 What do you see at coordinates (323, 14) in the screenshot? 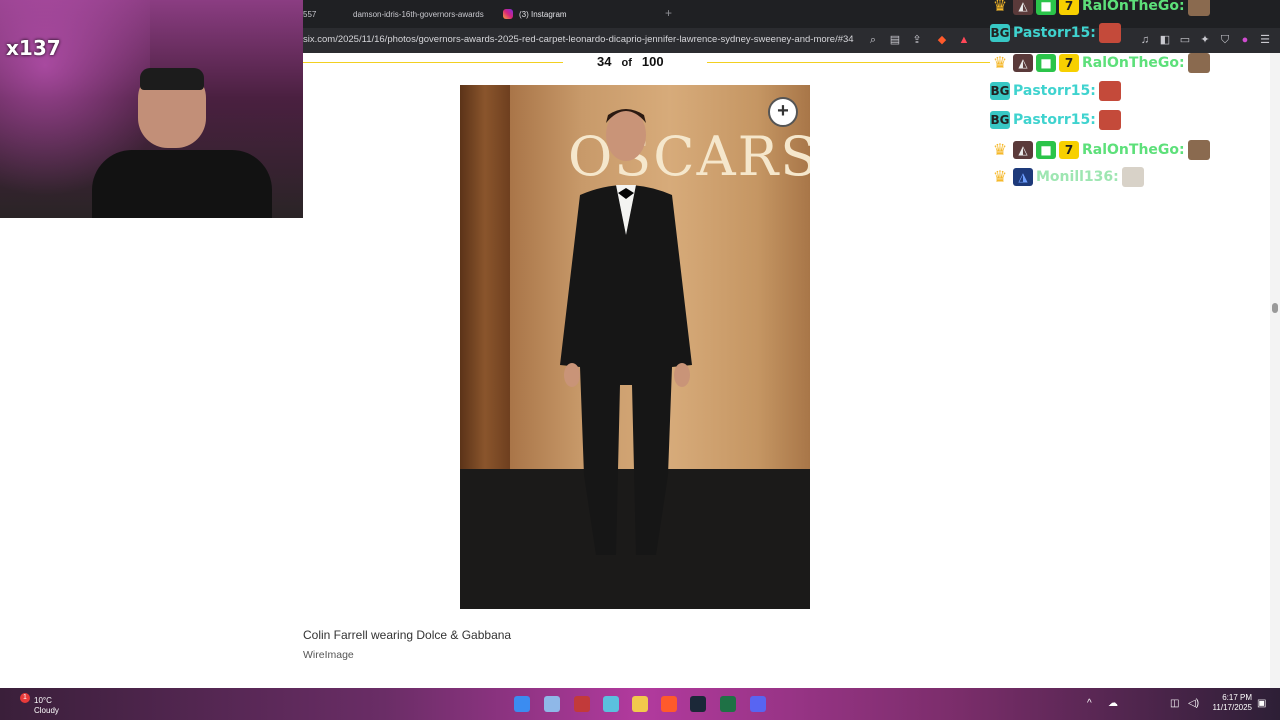
I see `tab-1: 557` at bounding box center [323, 14].